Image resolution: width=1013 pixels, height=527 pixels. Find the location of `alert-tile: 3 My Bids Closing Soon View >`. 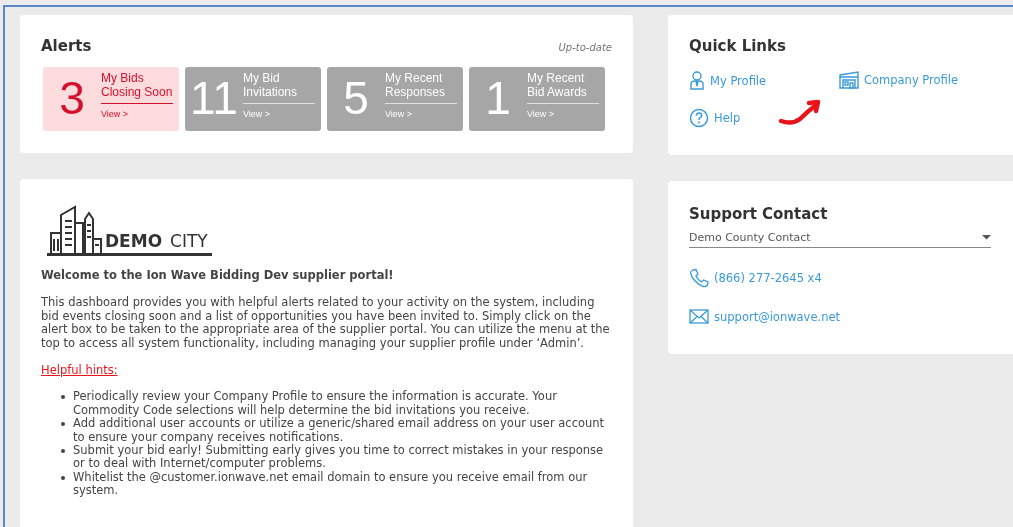

alert-tile: 3 My Bids Closing Soon View > is located at coordinates (111, 99).